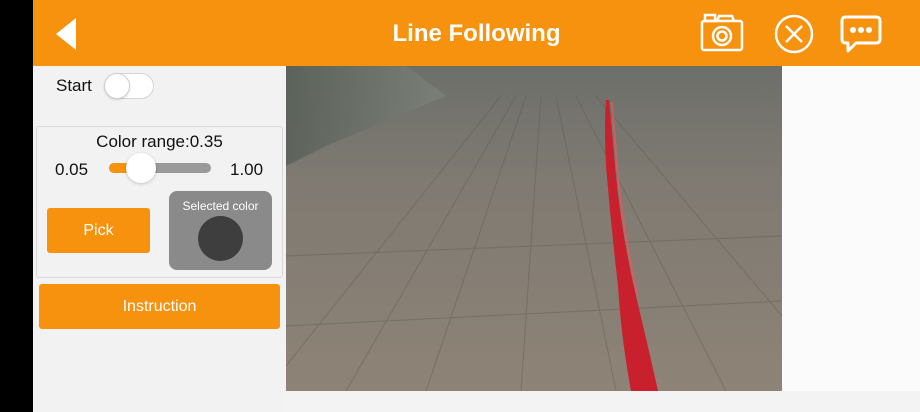  What do you see at coordinates (160, 168) in the screenshot?
I see `color-range-slider` at bounding box center [160, 168].